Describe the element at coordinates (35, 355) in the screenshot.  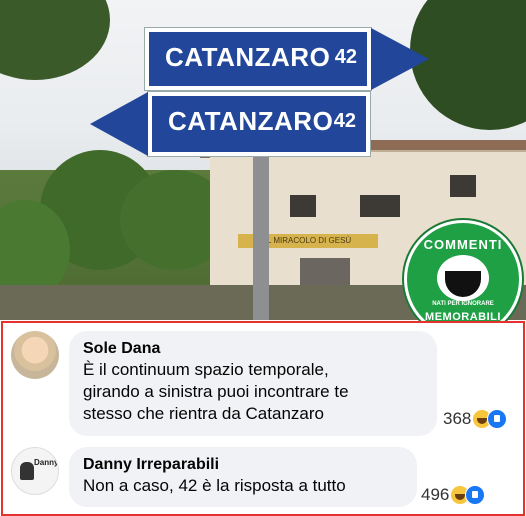
I see `avatar` at that location.